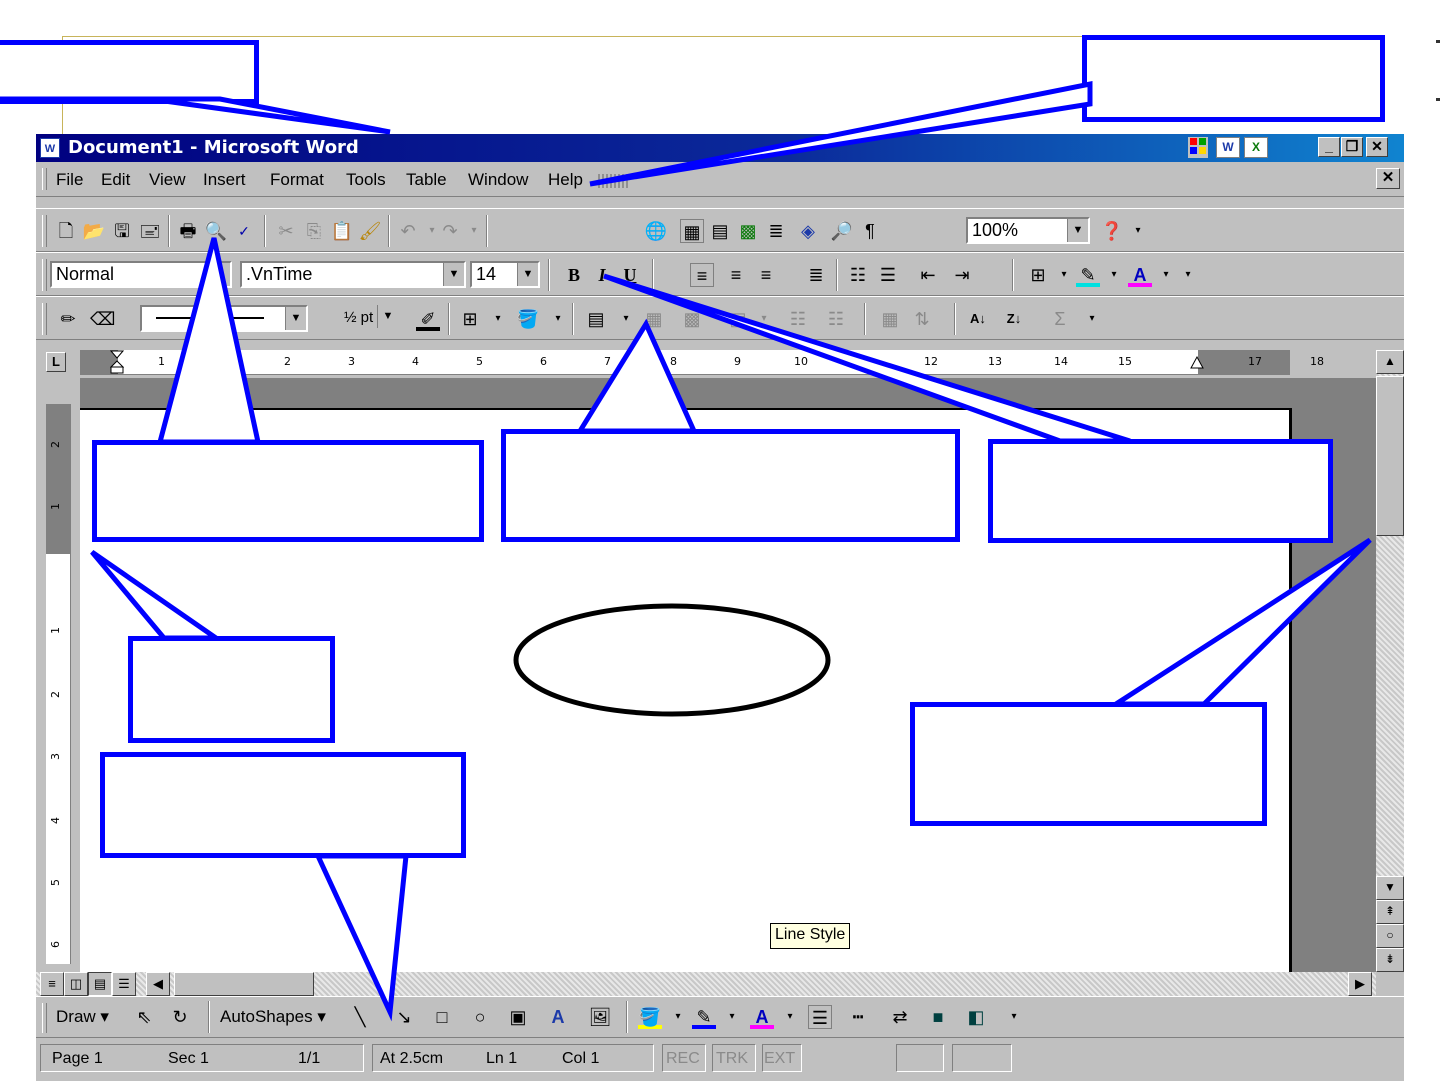 This screenshot has height=1081, width=1441. What do you see at coordinates (66, 231) in the screenshot?
I see `new-document-icon: 🗋` at bounding box center [66, 231].